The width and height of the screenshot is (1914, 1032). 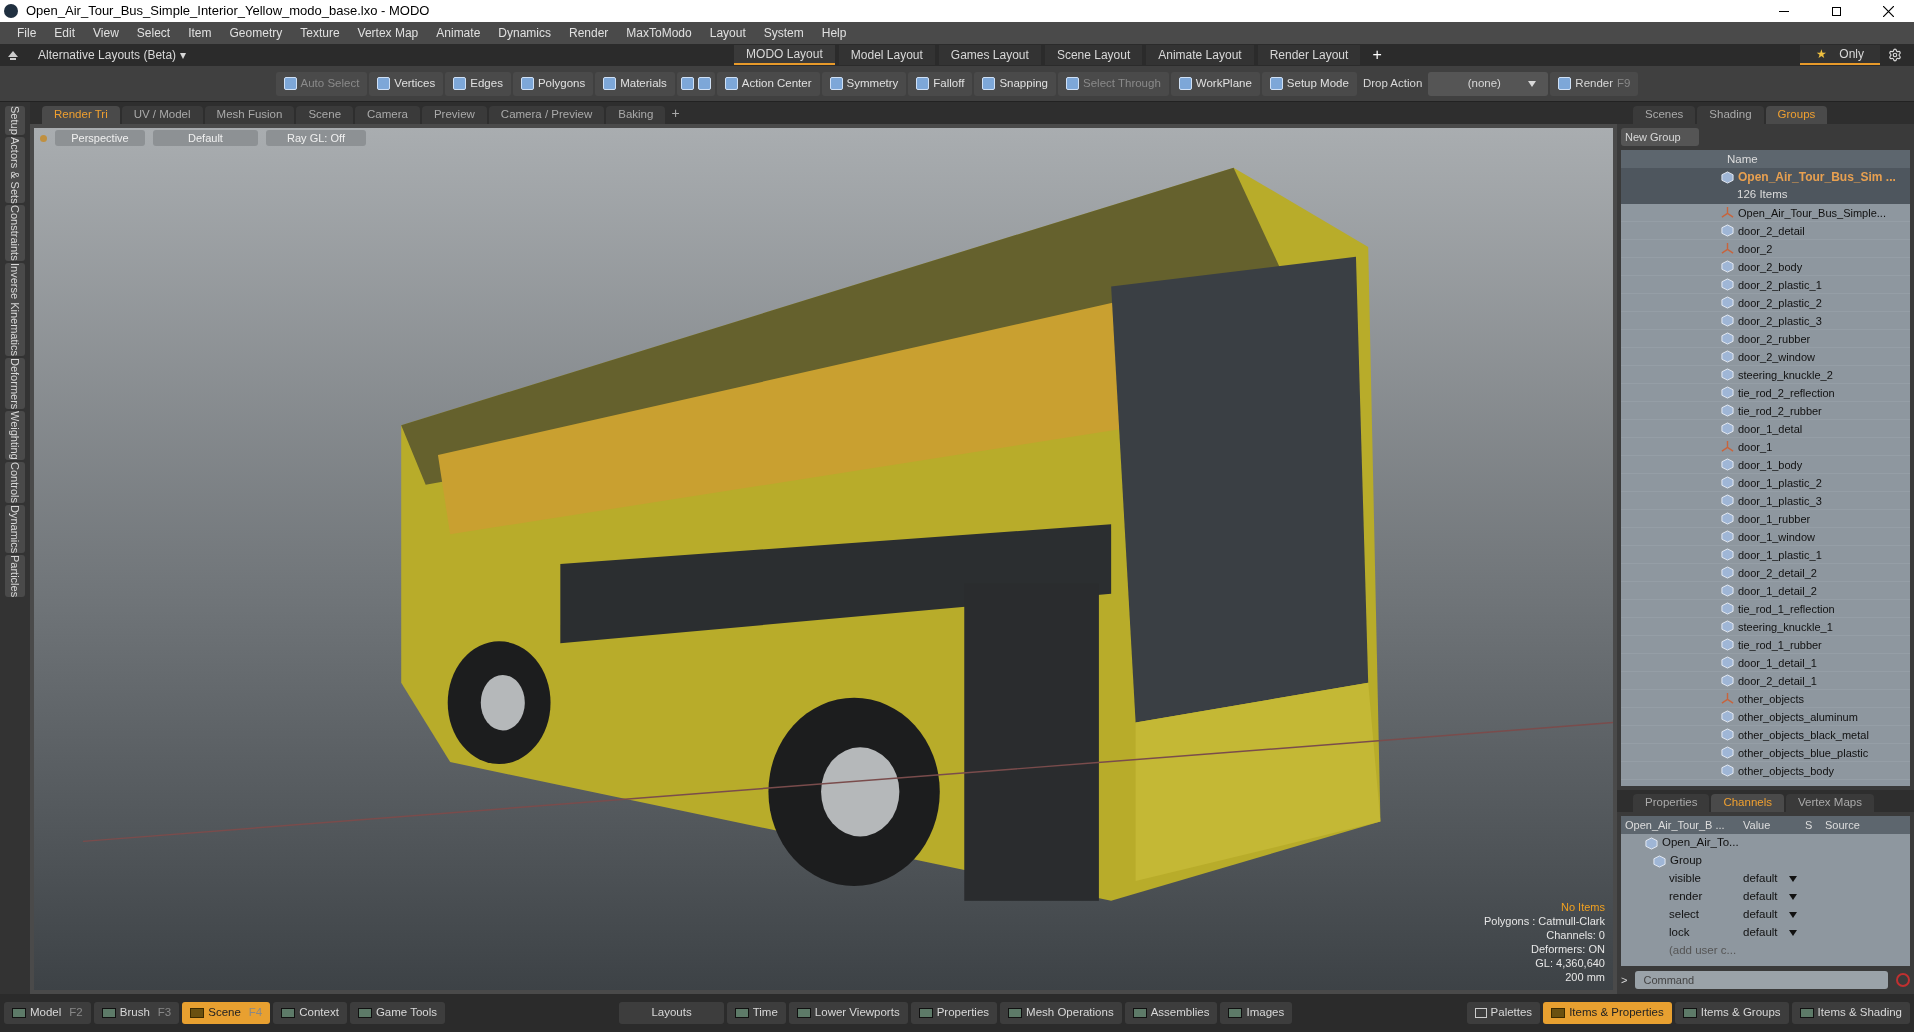 I want to click on scene-item: door_2_plastic_2, so click(x=1780, y=302).